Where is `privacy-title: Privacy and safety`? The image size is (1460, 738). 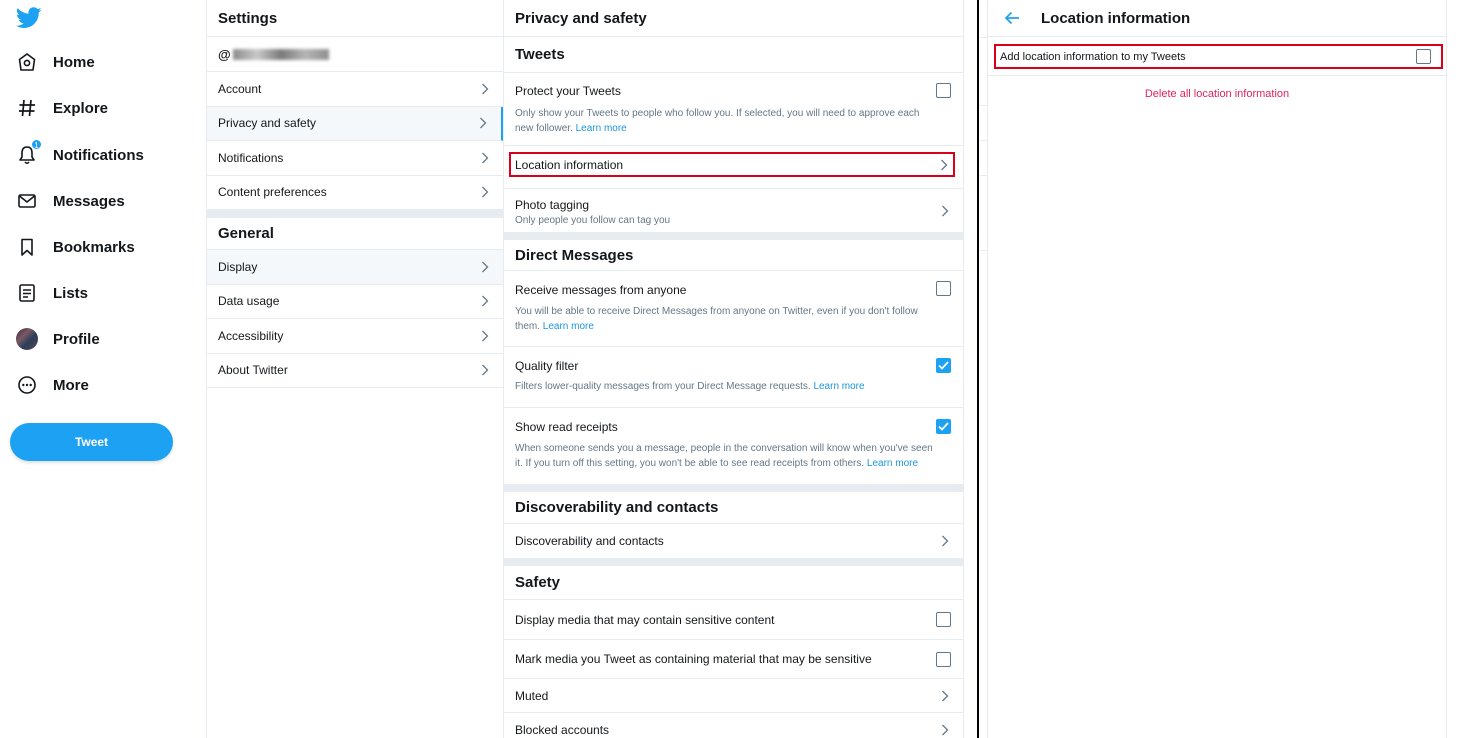
privacy-title: Privacy and safety is located at coordinates (733, 18).